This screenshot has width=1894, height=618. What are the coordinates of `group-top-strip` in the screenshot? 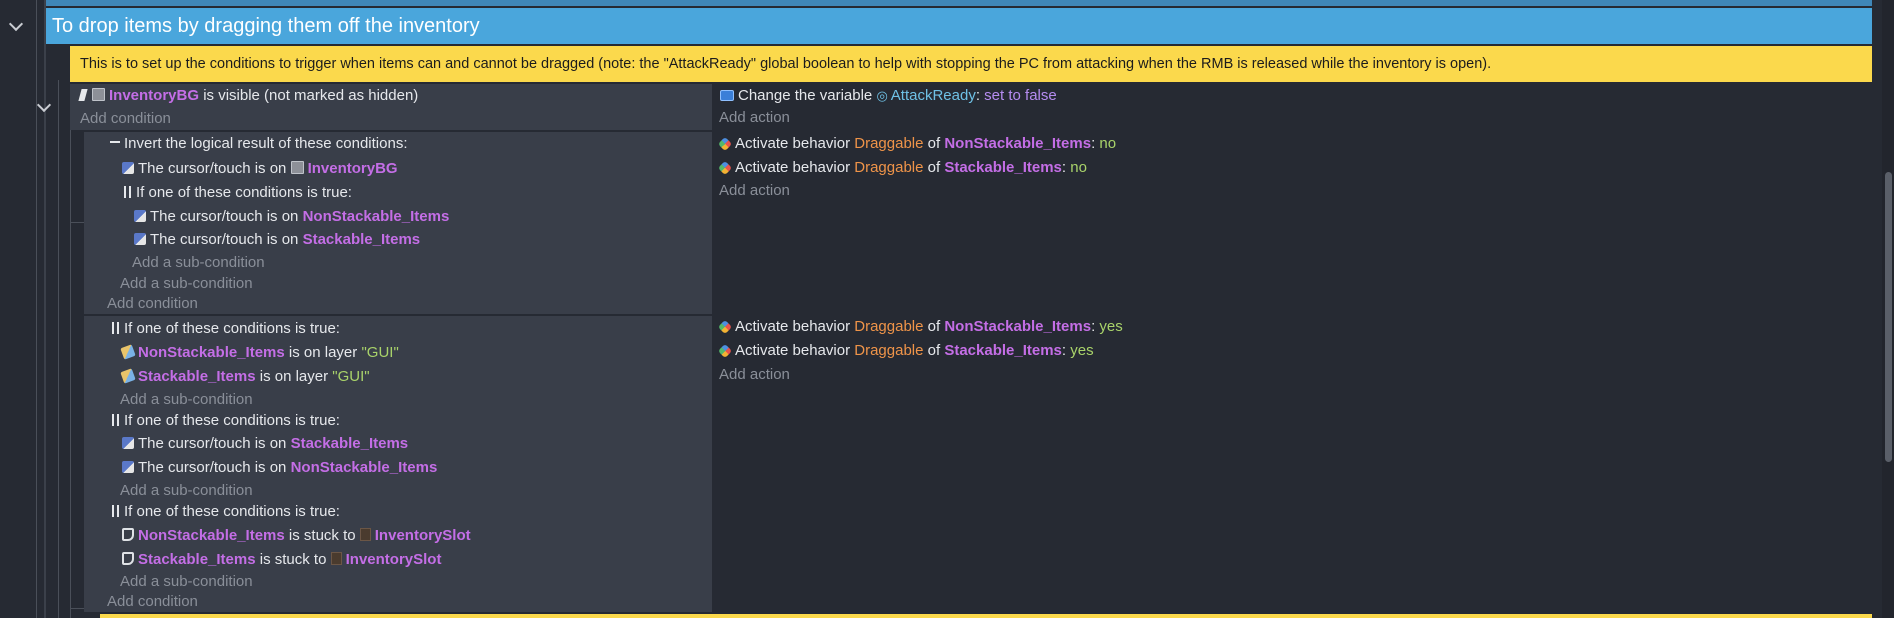 It's located at (959, 3).